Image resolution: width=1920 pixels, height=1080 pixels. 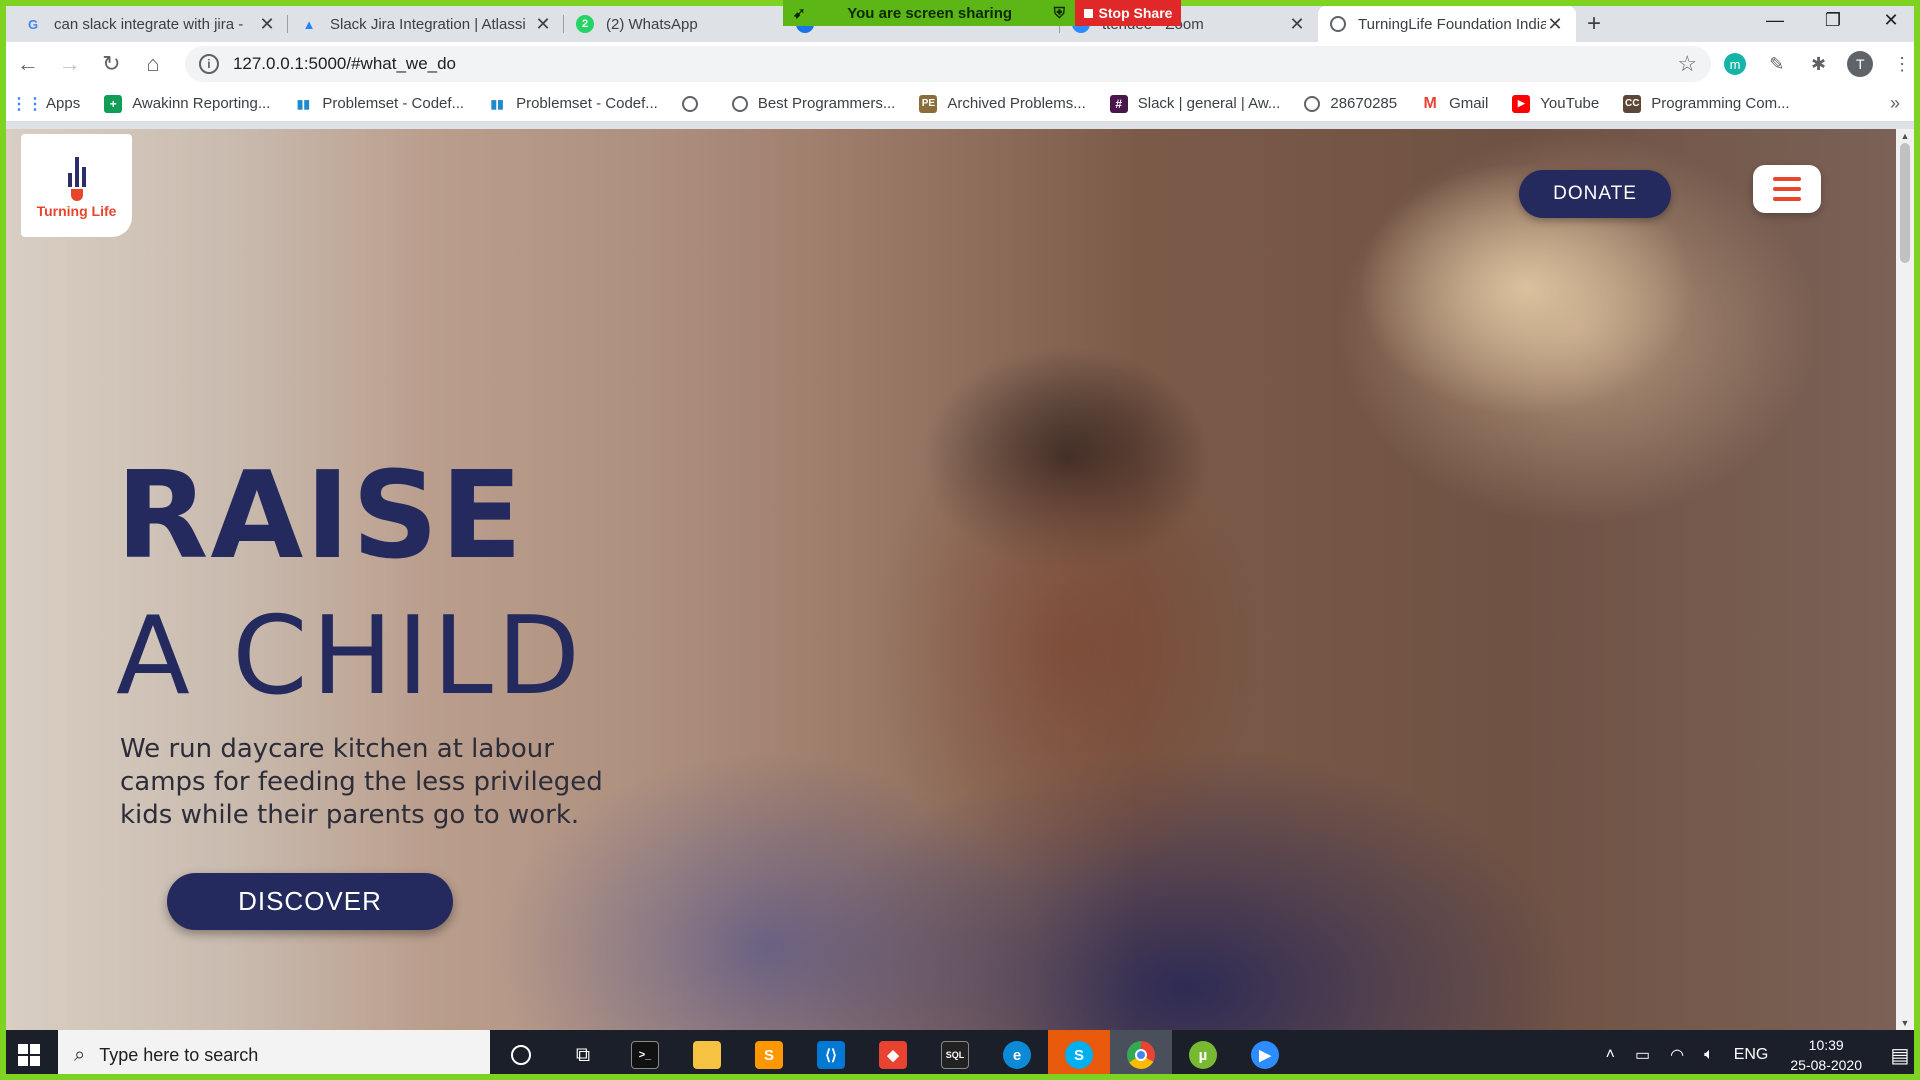 What do you see at coordinates (76, 211) in the screenshot?
I see `logo-text: Turning Life` at bounding box center [76, 211].